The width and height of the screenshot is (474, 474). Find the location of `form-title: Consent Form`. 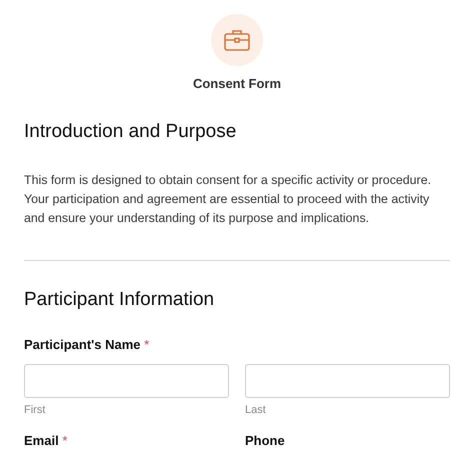

form-title: Consent Form is located at coordinates (237, 83).